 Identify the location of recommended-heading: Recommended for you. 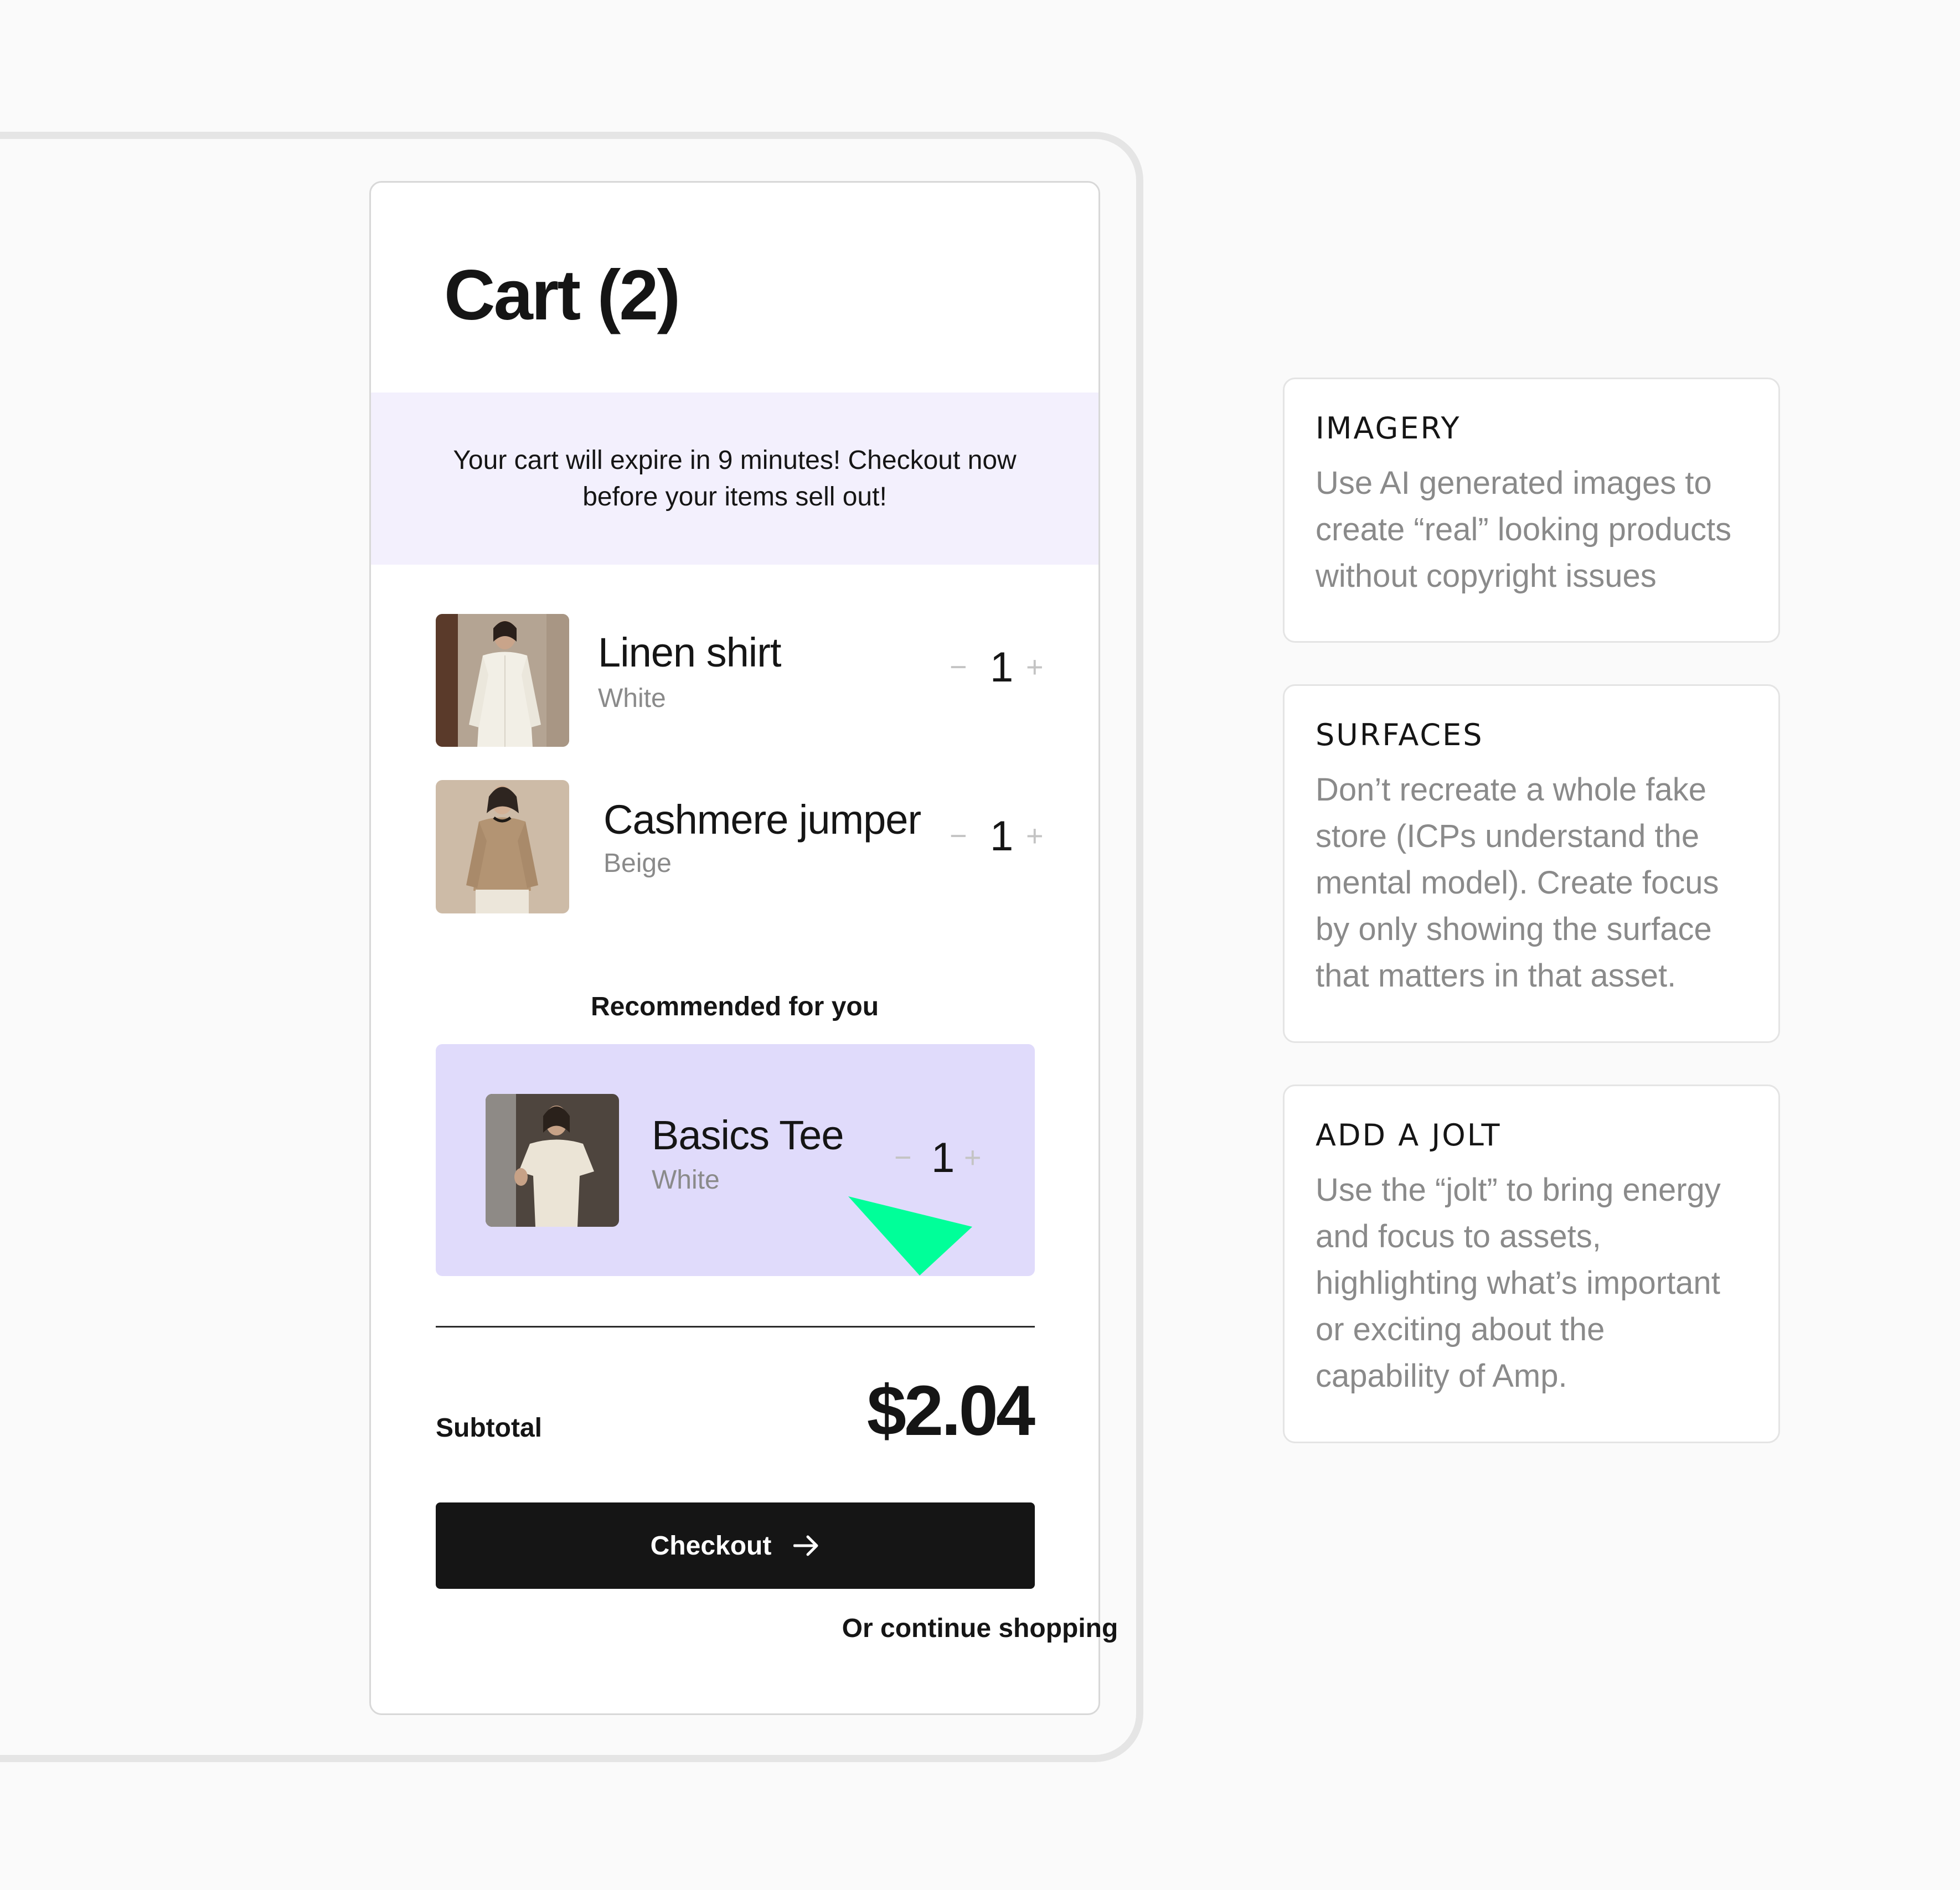
(734, 1006).